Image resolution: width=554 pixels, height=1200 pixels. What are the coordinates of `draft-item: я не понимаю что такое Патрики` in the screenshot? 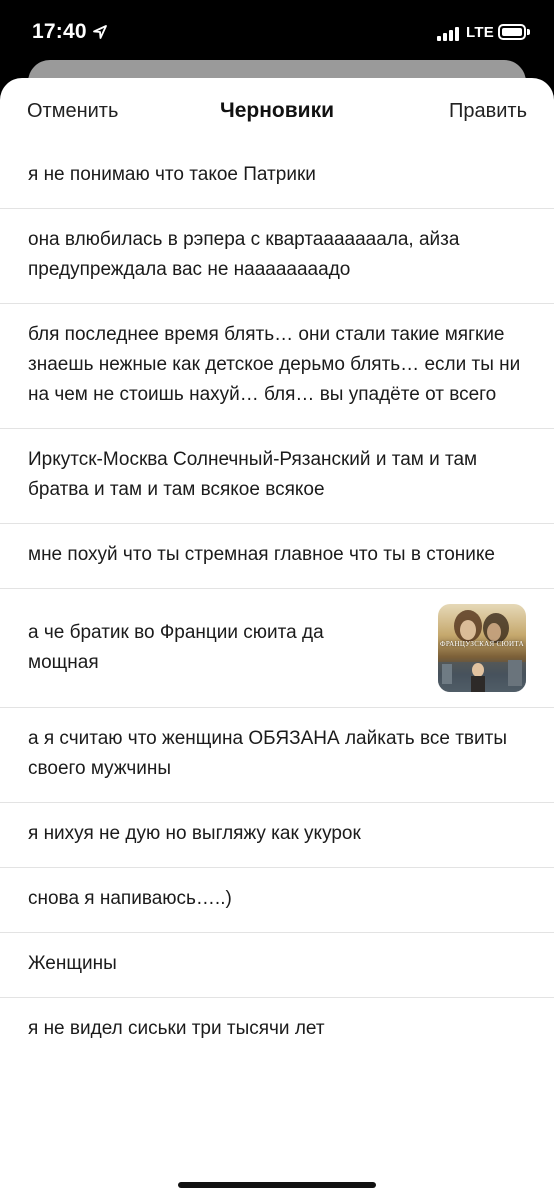 It's located at (277, 176).